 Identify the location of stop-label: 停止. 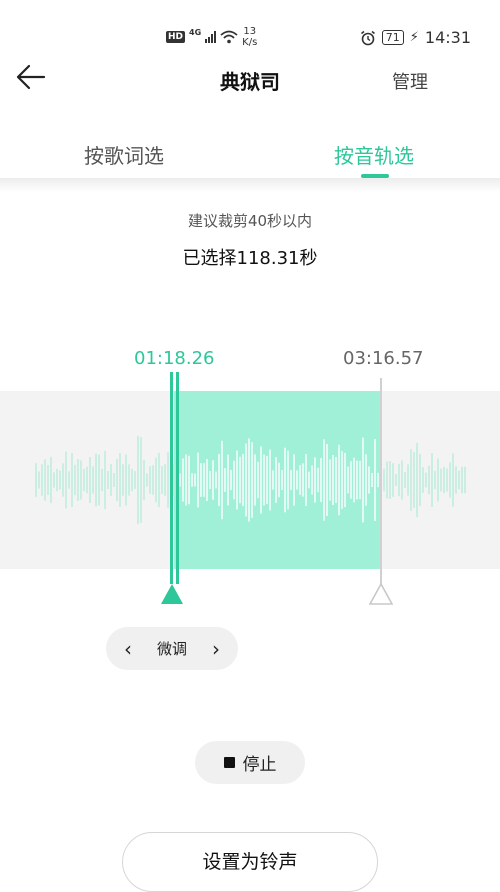
(259, 765).